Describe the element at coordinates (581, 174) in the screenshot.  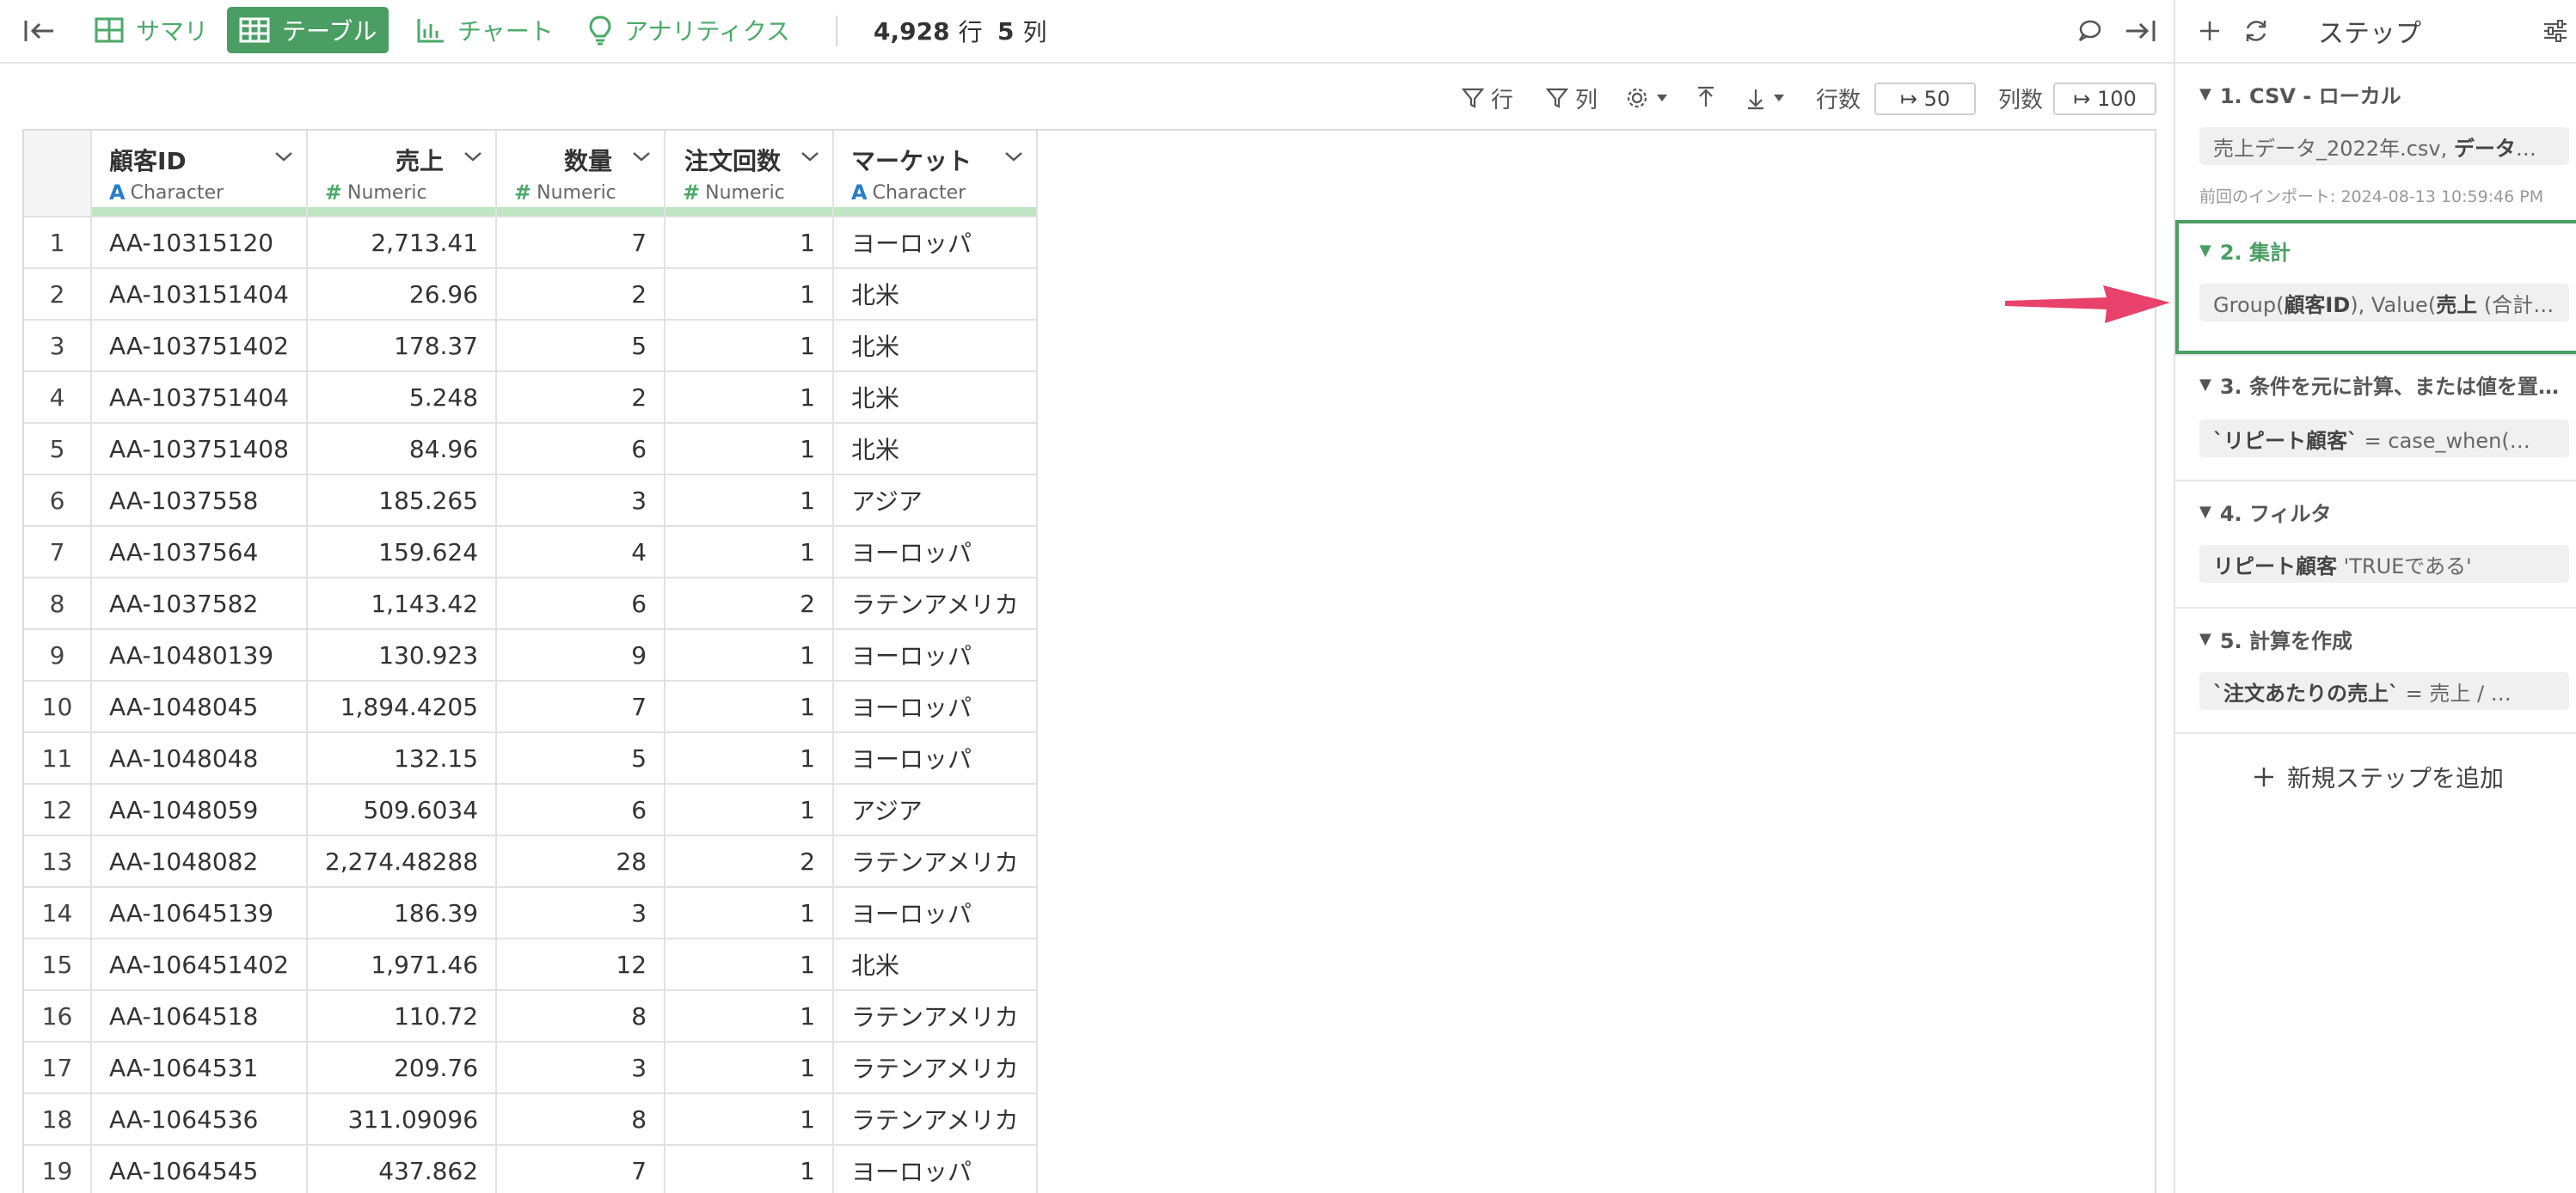
I see `column-header: 数量 # Numeric` at that location.